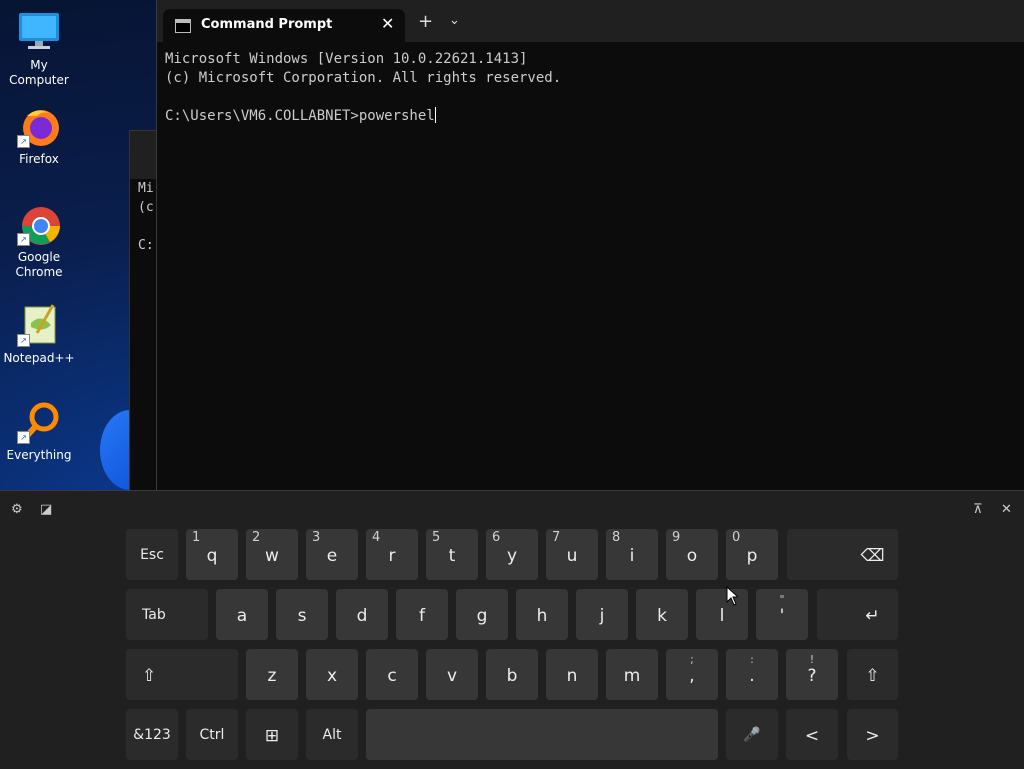  What do you see at coordinates (692, 554) in the screenshot?
I see `key-o: 9o` at bounding box center [692, 554].